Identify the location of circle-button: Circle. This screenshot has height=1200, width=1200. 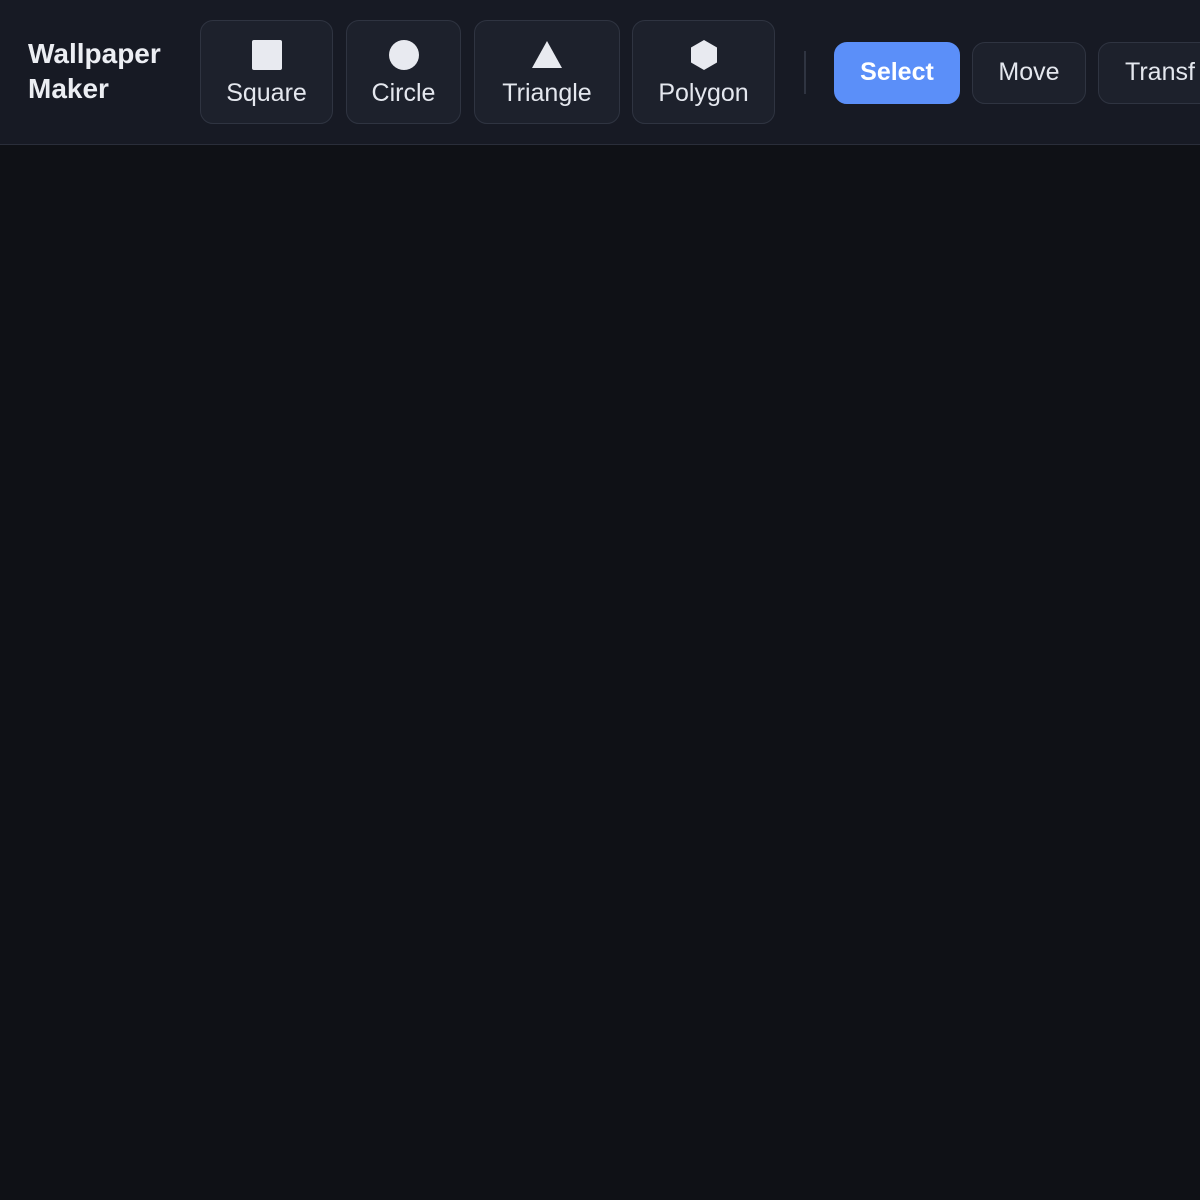
(403, 72).